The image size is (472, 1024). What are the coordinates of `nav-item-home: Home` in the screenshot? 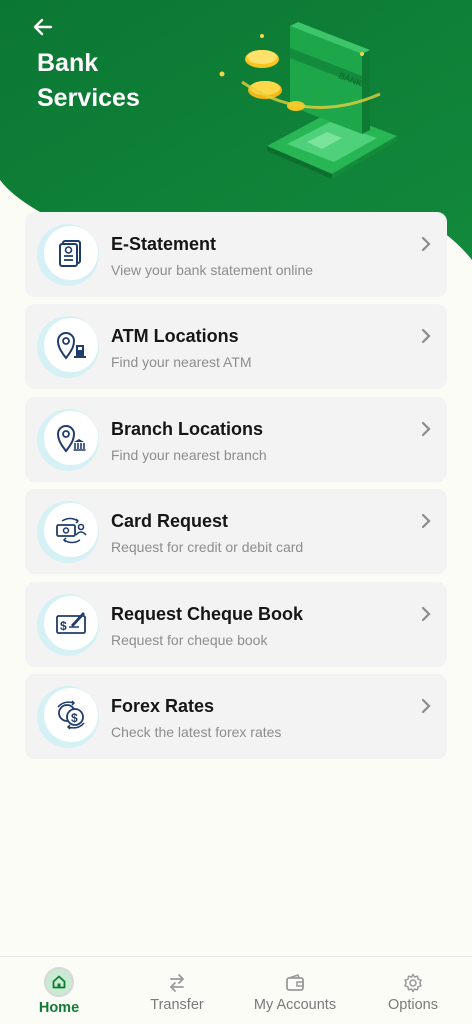 It's located at (59, 990).